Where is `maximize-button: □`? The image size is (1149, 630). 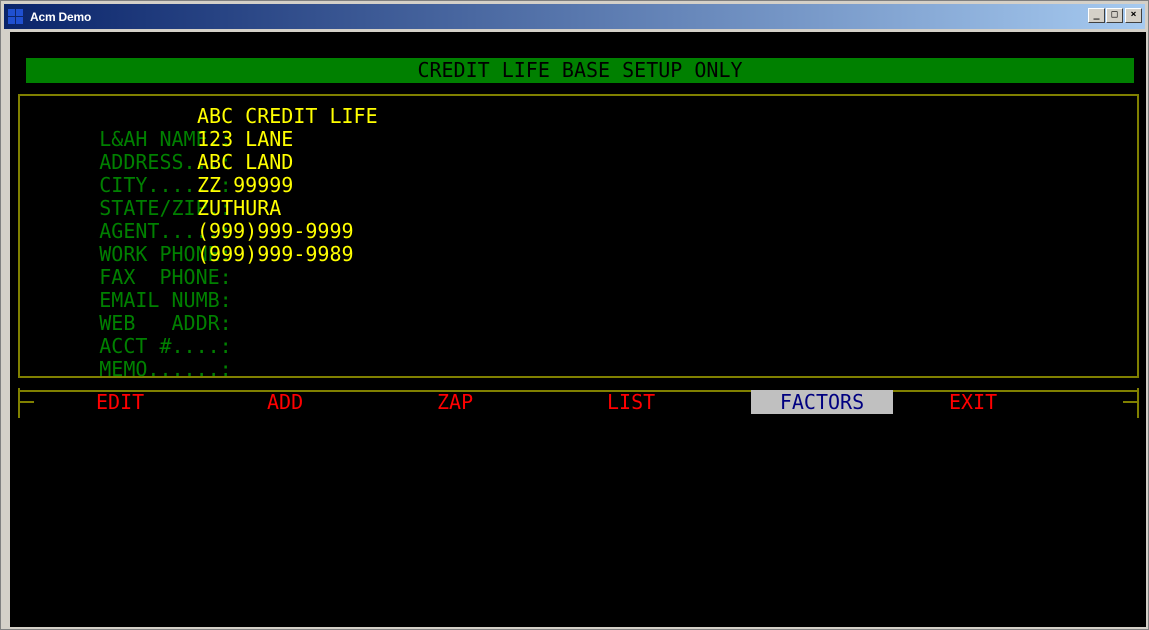
maximize-button: □ is located at coordinates (1114, 15).